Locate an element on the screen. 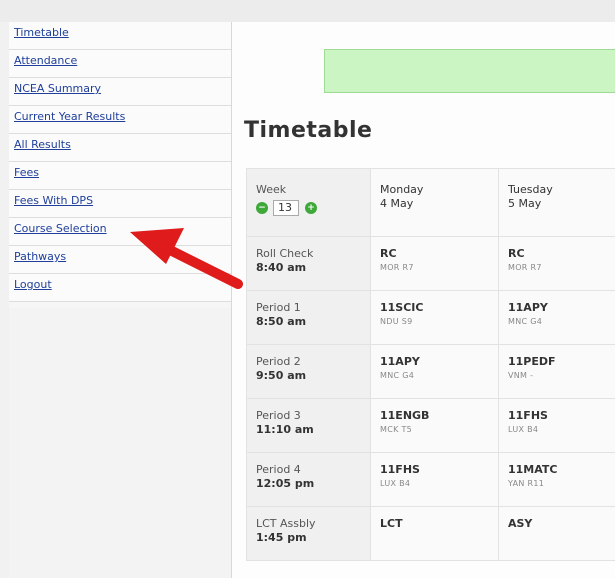 This screenshot has height=578, width=615. period-time: 1:45 pm is located at coordinates (281, 537).